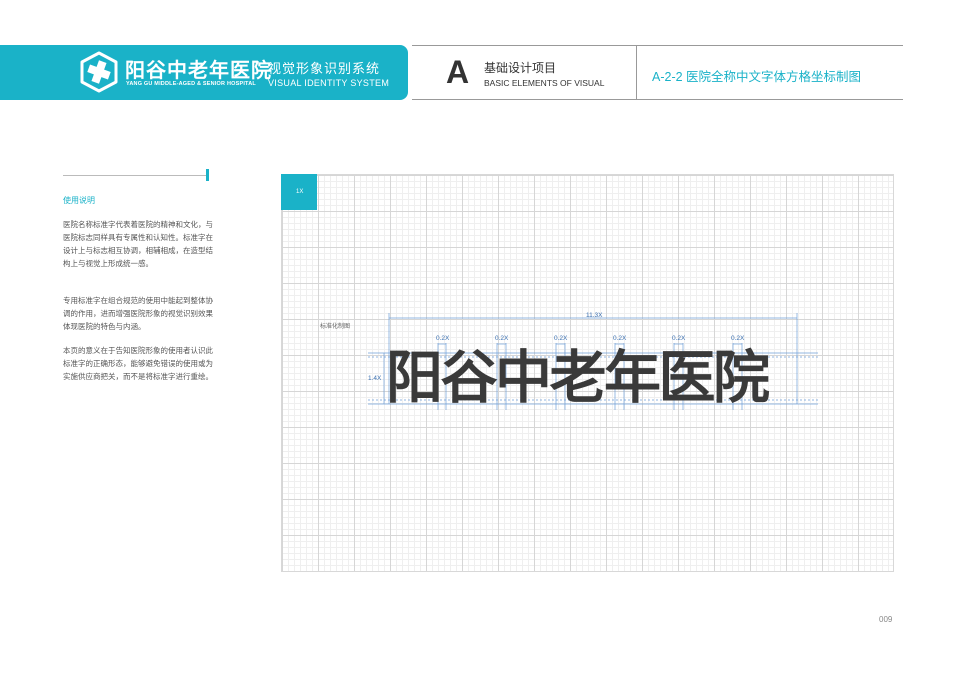  What do you see at coordinates (886, 619) in the screenshot?
I see `page-number: 009` at bounding box center [886, 619].